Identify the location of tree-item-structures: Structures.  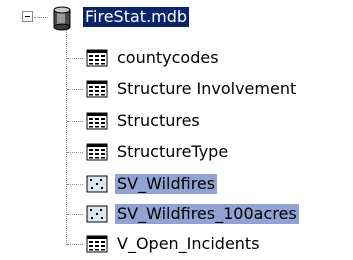
(144, 121).